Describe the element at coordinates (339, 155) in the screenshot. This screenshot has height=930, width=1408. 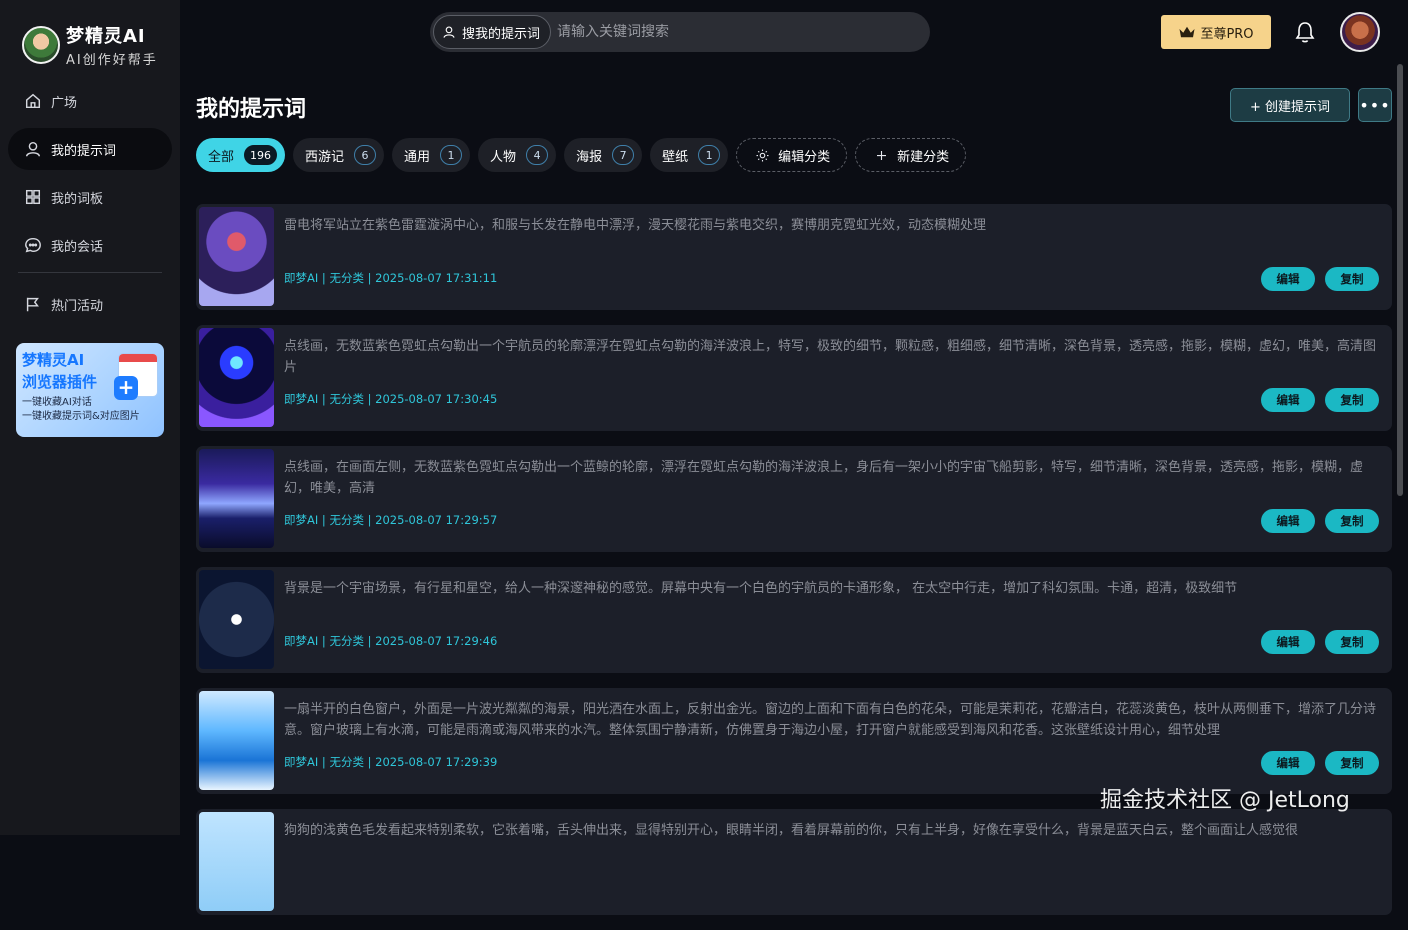
I see `tab-journey-west: 西游记 6` at that location.